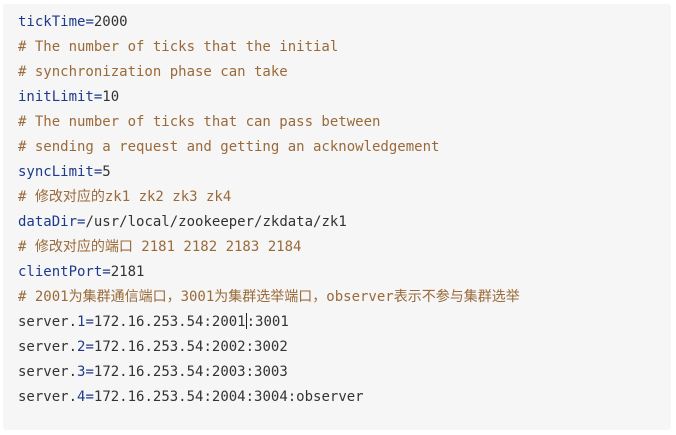 The height and width of the screenshot is (435, 676). I want to click on code-line-synclimit: syncLimit=5, so click(344, 172).